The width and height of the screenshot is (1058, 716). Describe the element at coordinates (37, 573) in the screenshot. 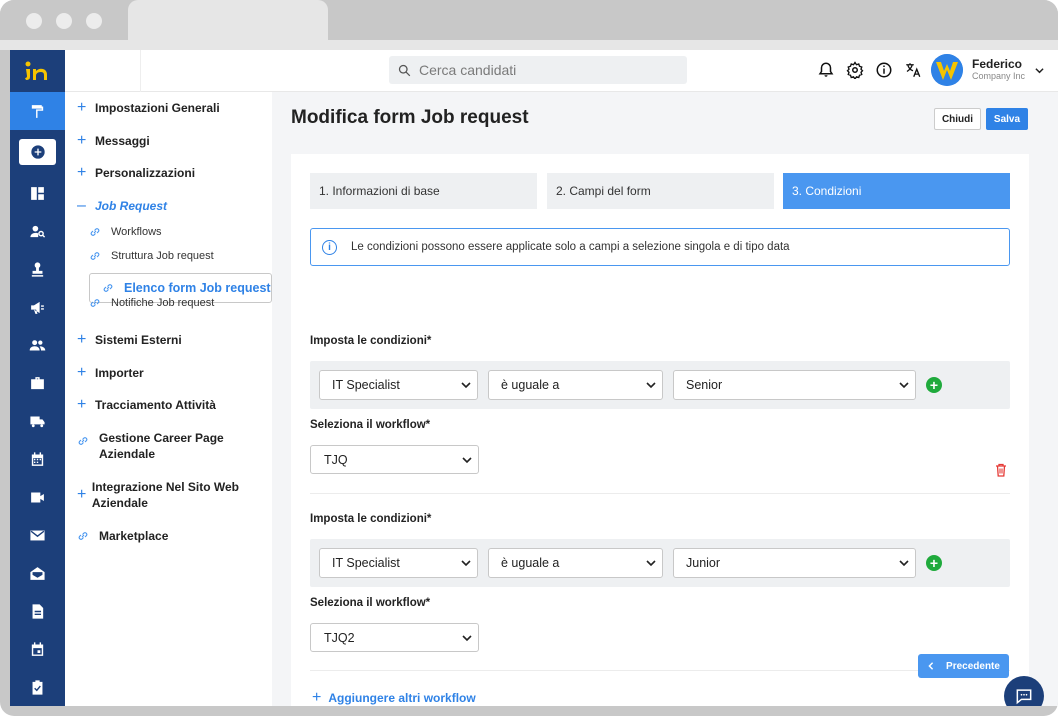

I see `rail-mail-open` at that location.